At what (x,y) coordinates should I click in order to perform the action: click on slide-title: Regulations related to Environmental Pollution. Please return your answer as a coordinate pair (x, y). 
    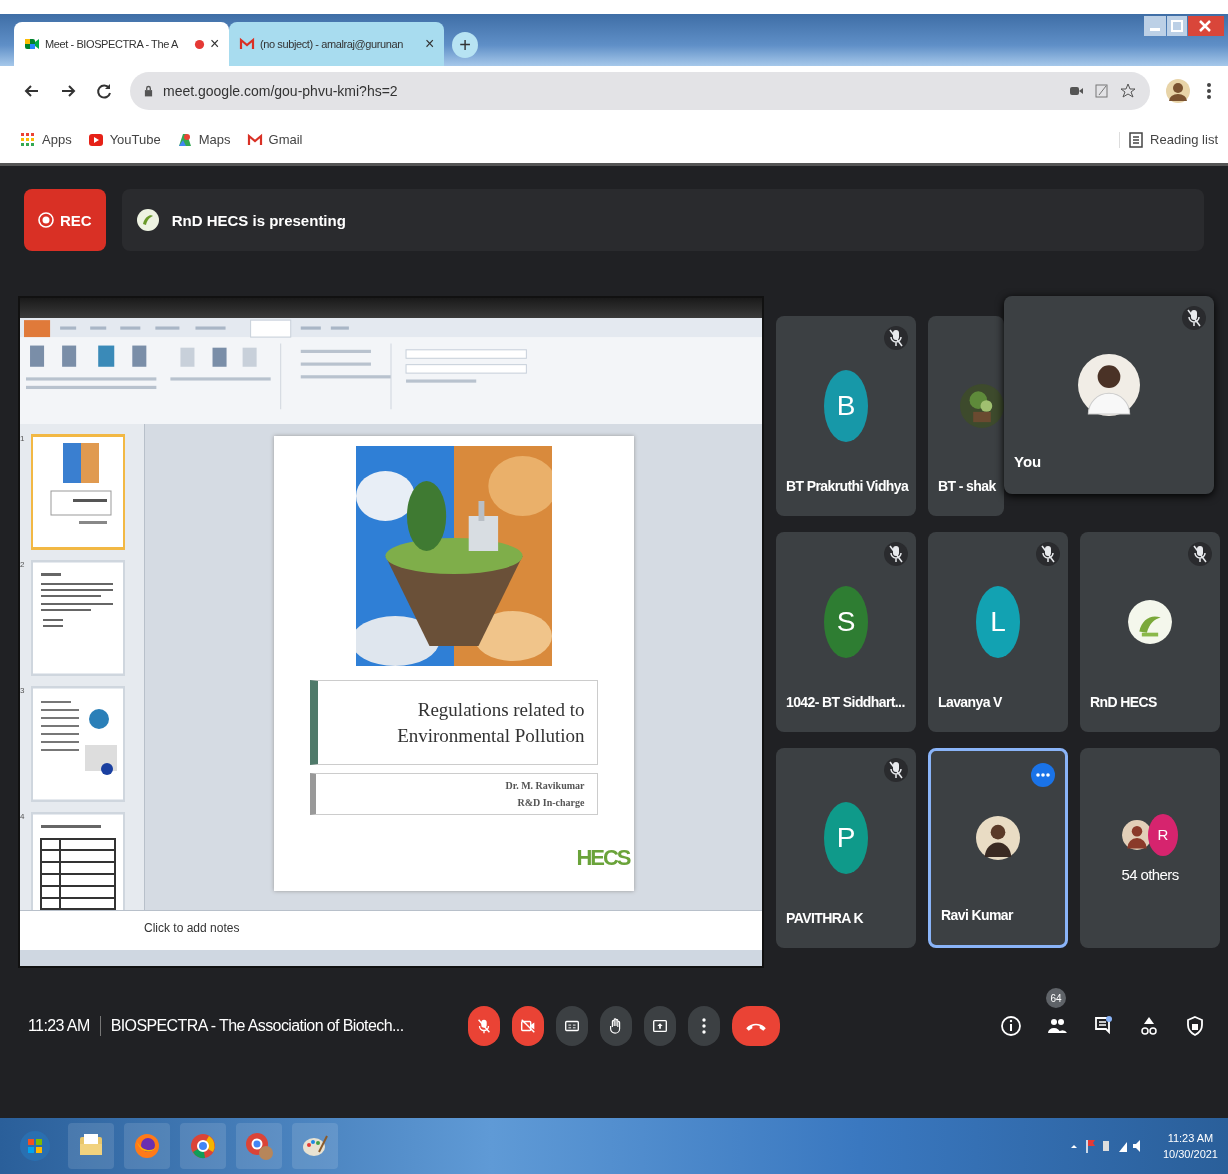
    Looking at the image, I should click on (490, 723).